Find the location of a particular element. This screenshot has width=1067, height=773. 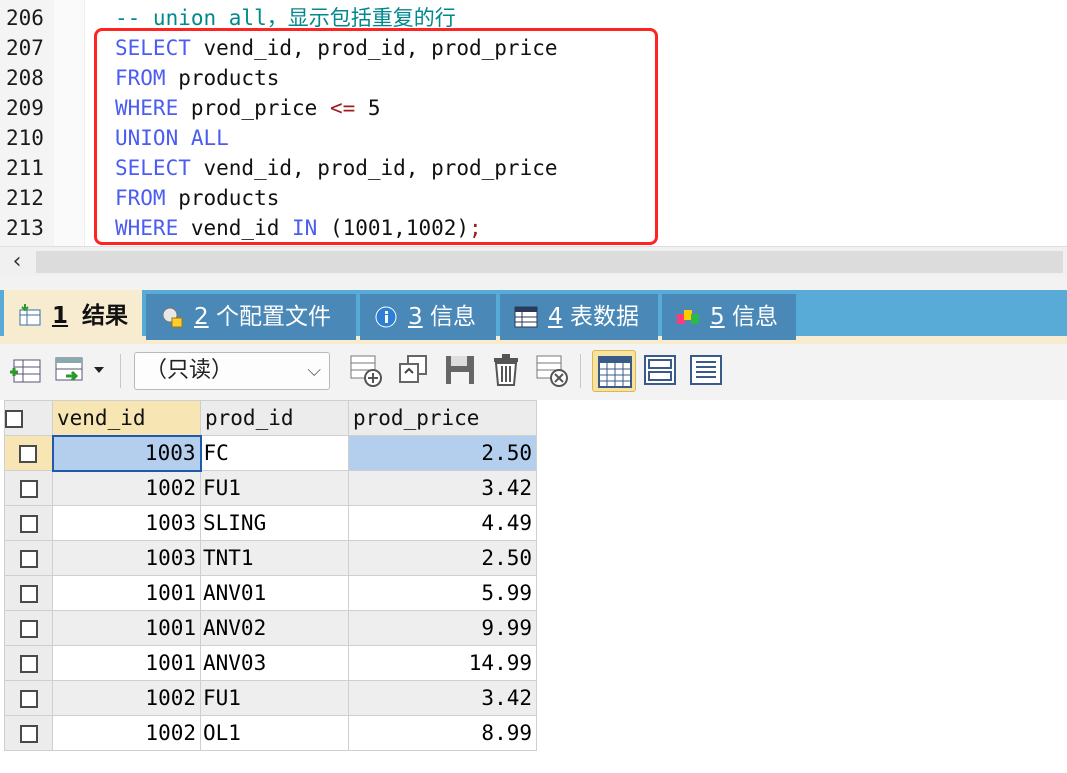

cancel-icon is located at coordinates (552, 371).